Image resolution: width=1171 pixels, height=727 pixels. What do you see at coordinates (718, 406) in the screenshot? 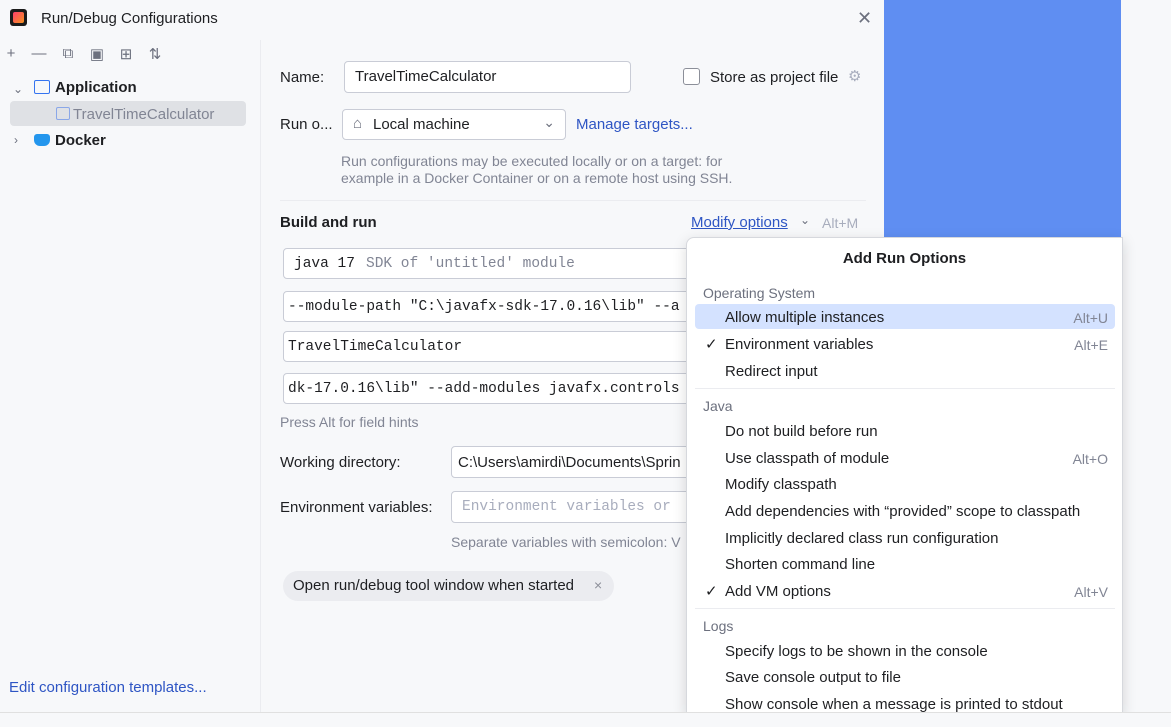
I see `section-java: Java` at bounding box center [718, 406].